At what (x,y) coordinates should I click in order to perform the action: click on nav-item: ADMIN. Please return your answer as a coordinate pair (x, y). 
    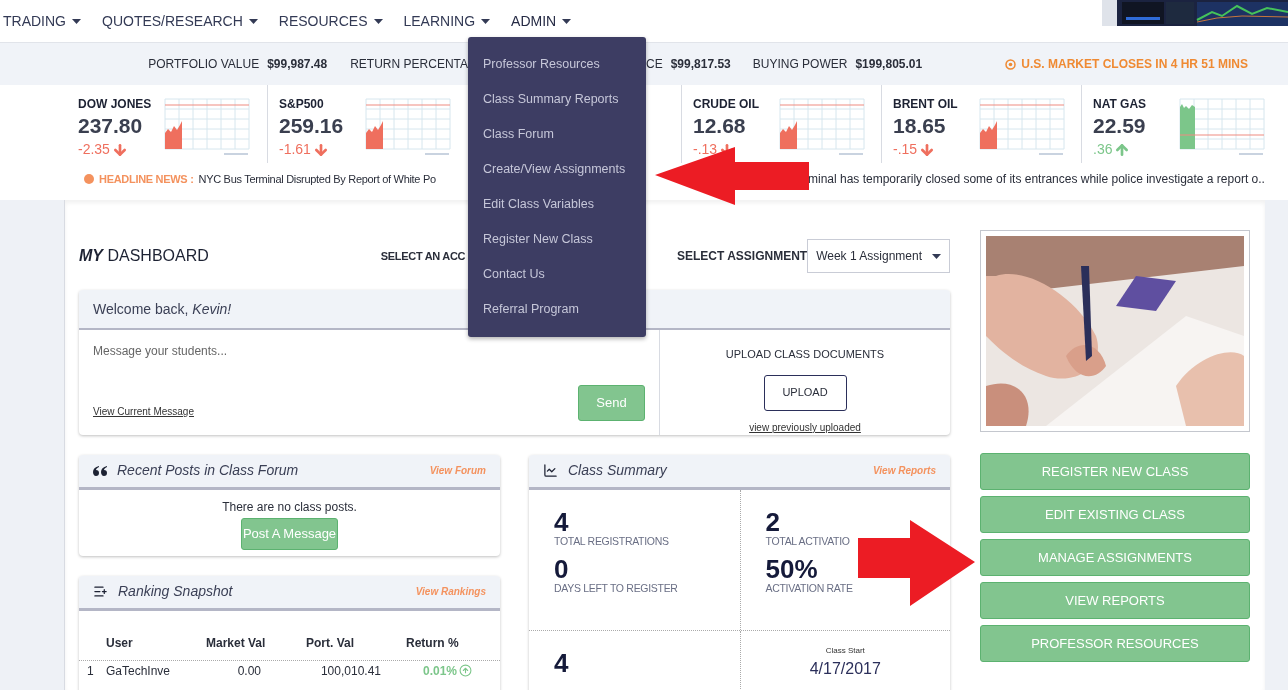
    Looking at the image, I should click on (541, 21).